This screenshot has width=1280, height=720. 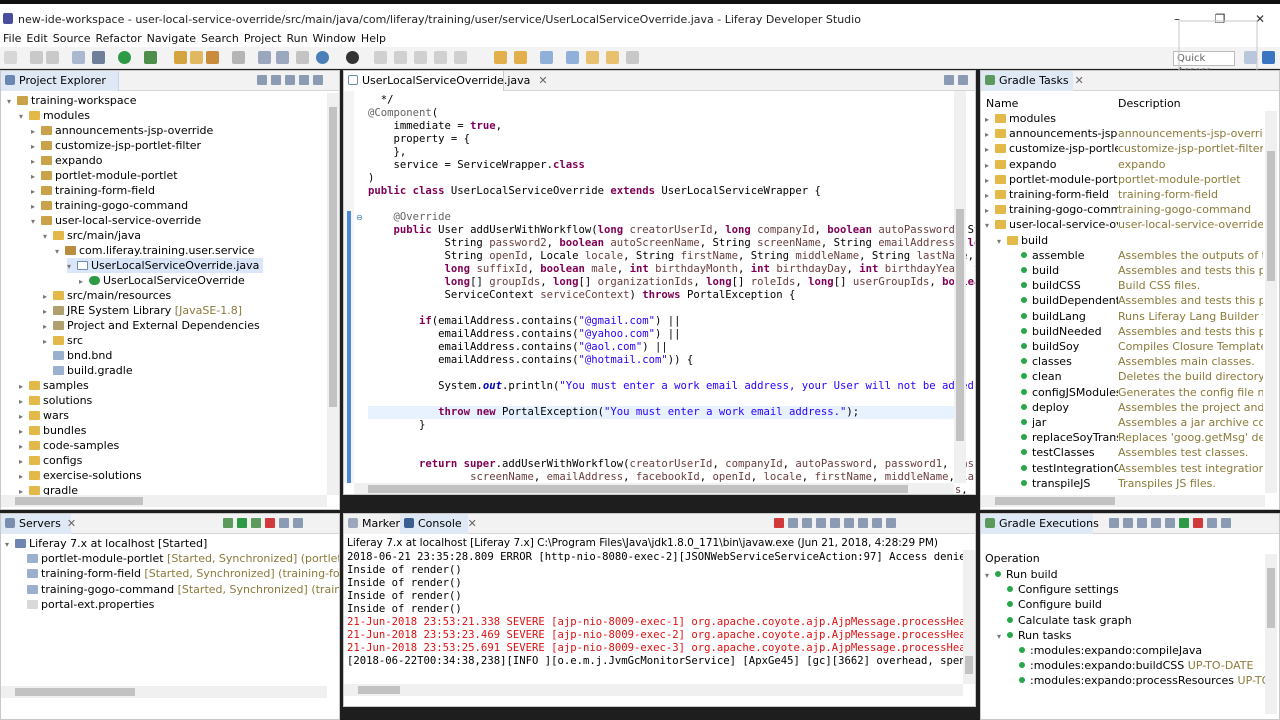 What do you see at coordinates (212, 57) in the screenshot?
I see `open-type-icon` at bounding box center [212, 57].